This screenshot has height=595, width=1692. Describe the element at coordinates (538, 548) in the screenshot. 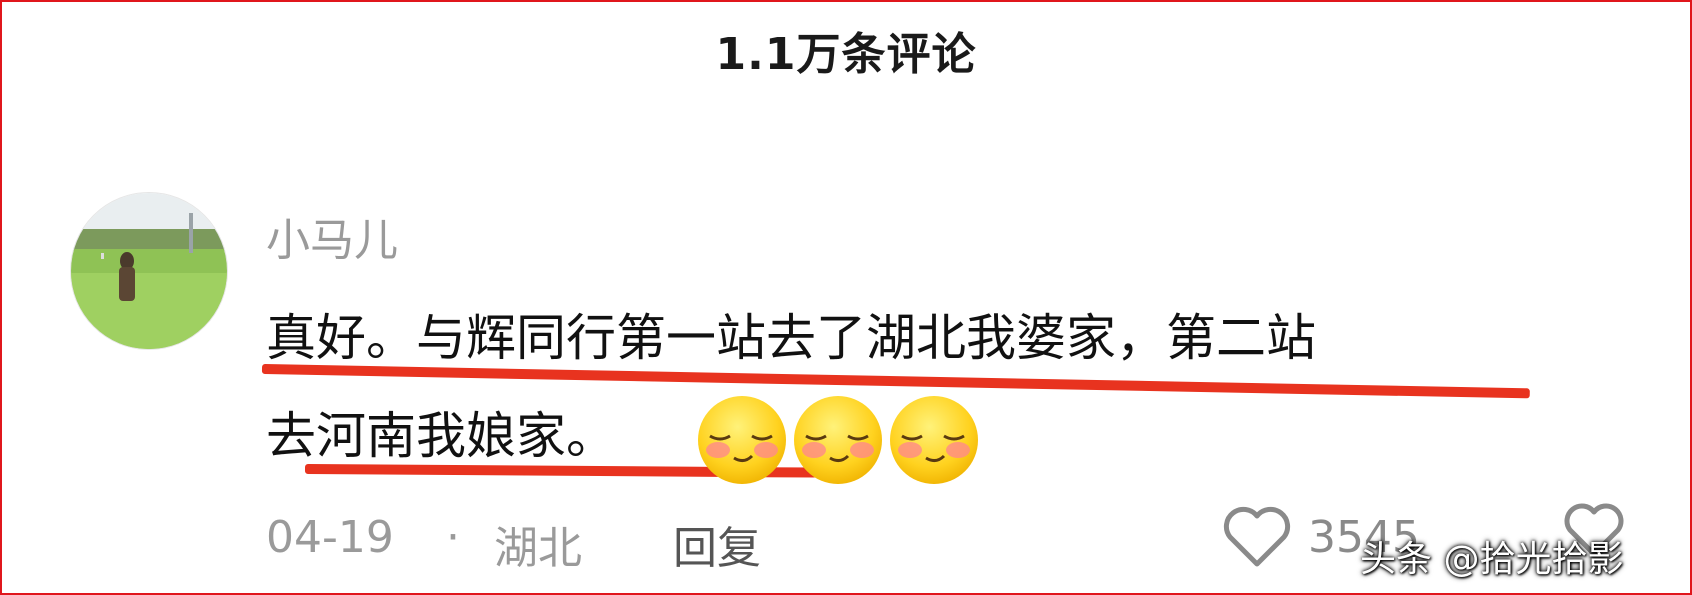

I see `comment-location: 湖北` at that location.